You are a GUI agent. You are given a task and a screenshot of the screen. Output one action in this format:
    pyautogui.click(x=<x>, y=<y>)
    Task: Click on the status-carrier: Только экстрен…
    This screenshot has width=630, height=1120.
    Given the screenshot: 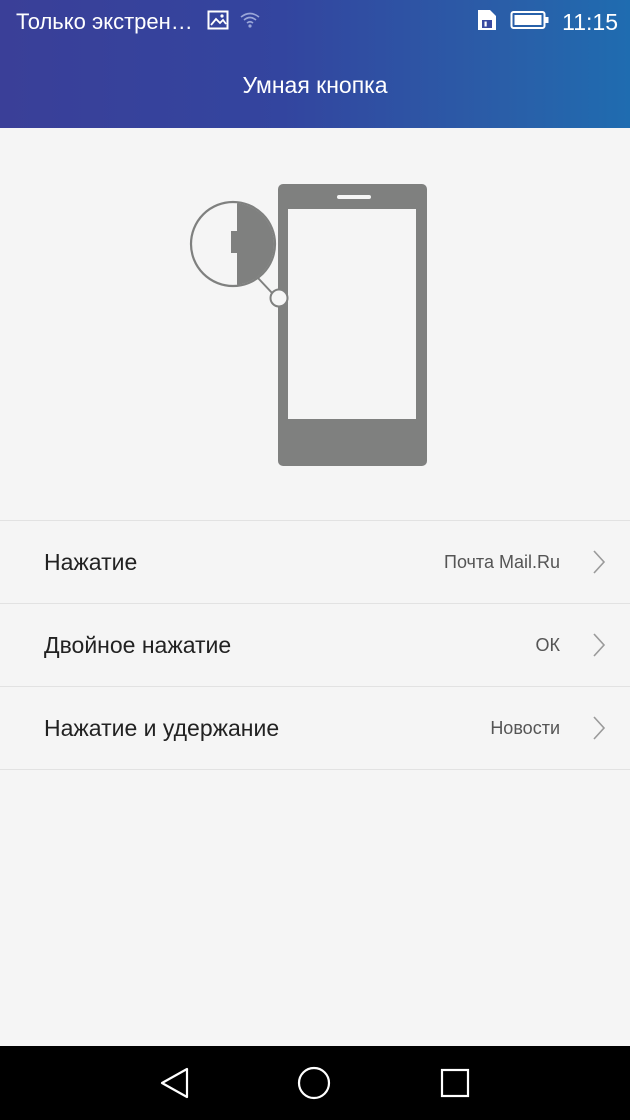 What is the action you would take?
    pyautogui.click(x=104, y=21)
    